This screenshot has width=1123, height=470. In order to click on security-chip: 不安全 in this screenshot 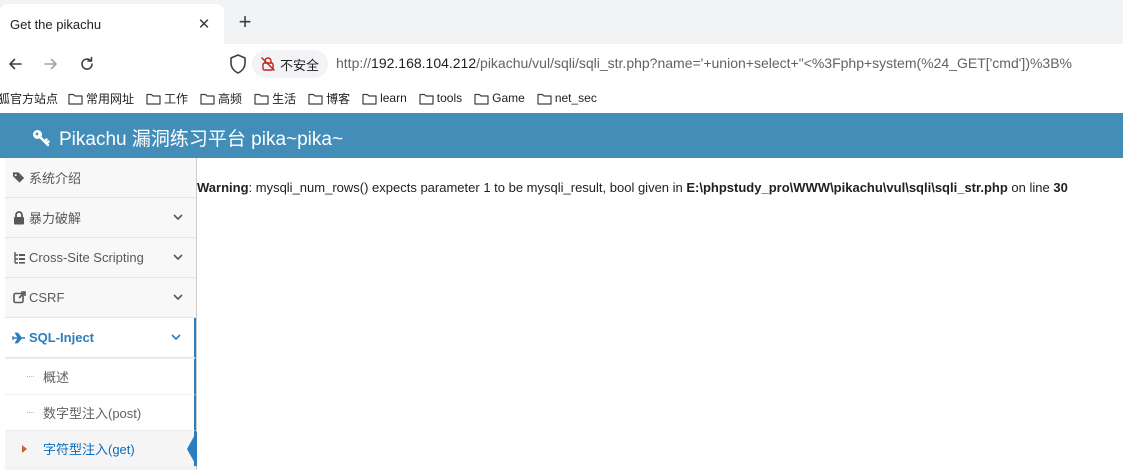, I will do `click(290, 64)`.